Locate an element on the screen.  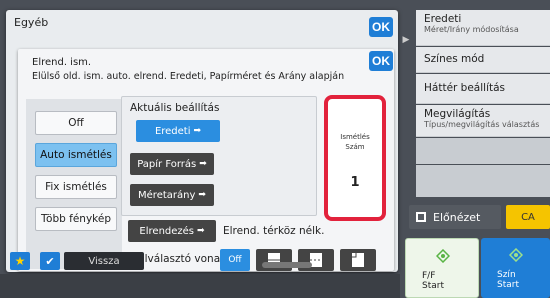
right-item-title: Eredeti is located at coordinates (443, 19).